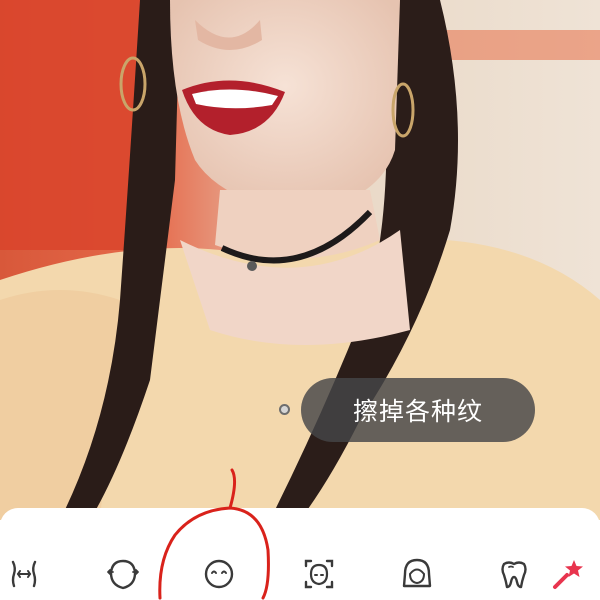 The width and height of the screenshot is (600, 600). I want to click on tool-body-slim, so click(24, 574).